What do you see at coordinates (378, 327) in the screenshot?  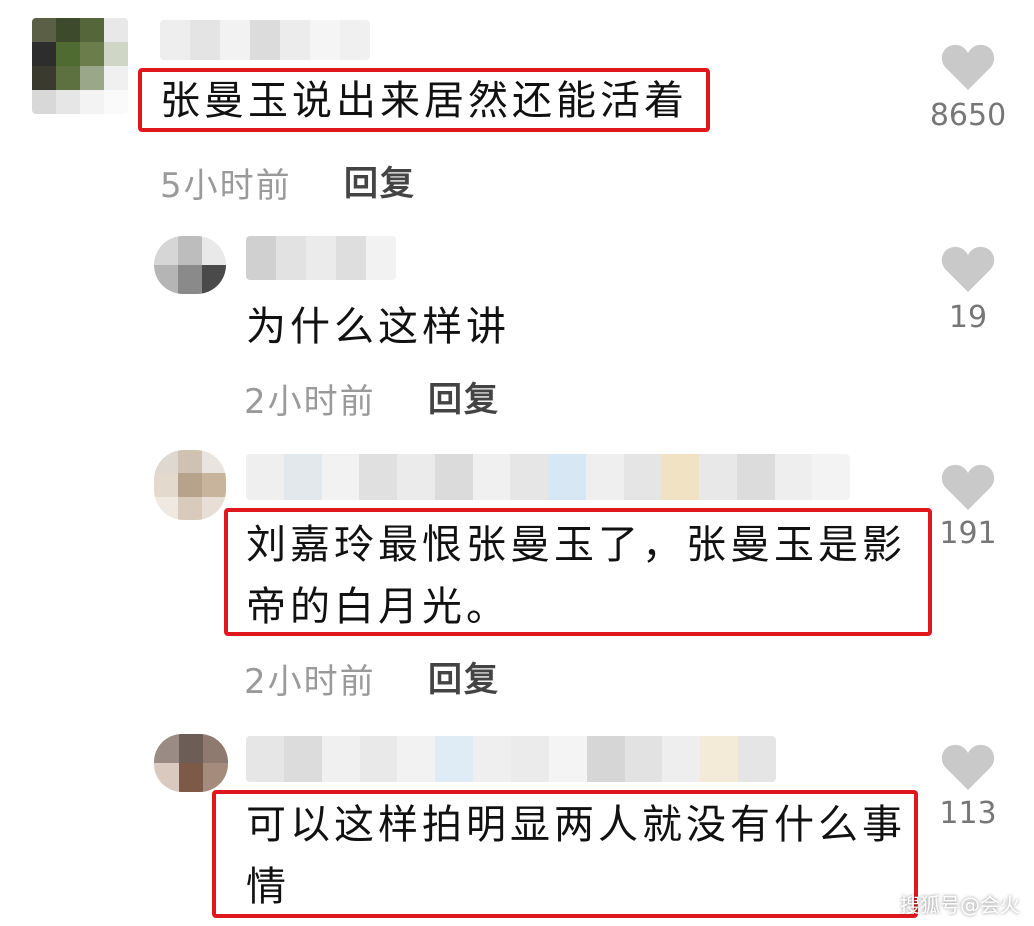 I see `comment-text: 为什么这样讲` at bounding box center [378, 327].